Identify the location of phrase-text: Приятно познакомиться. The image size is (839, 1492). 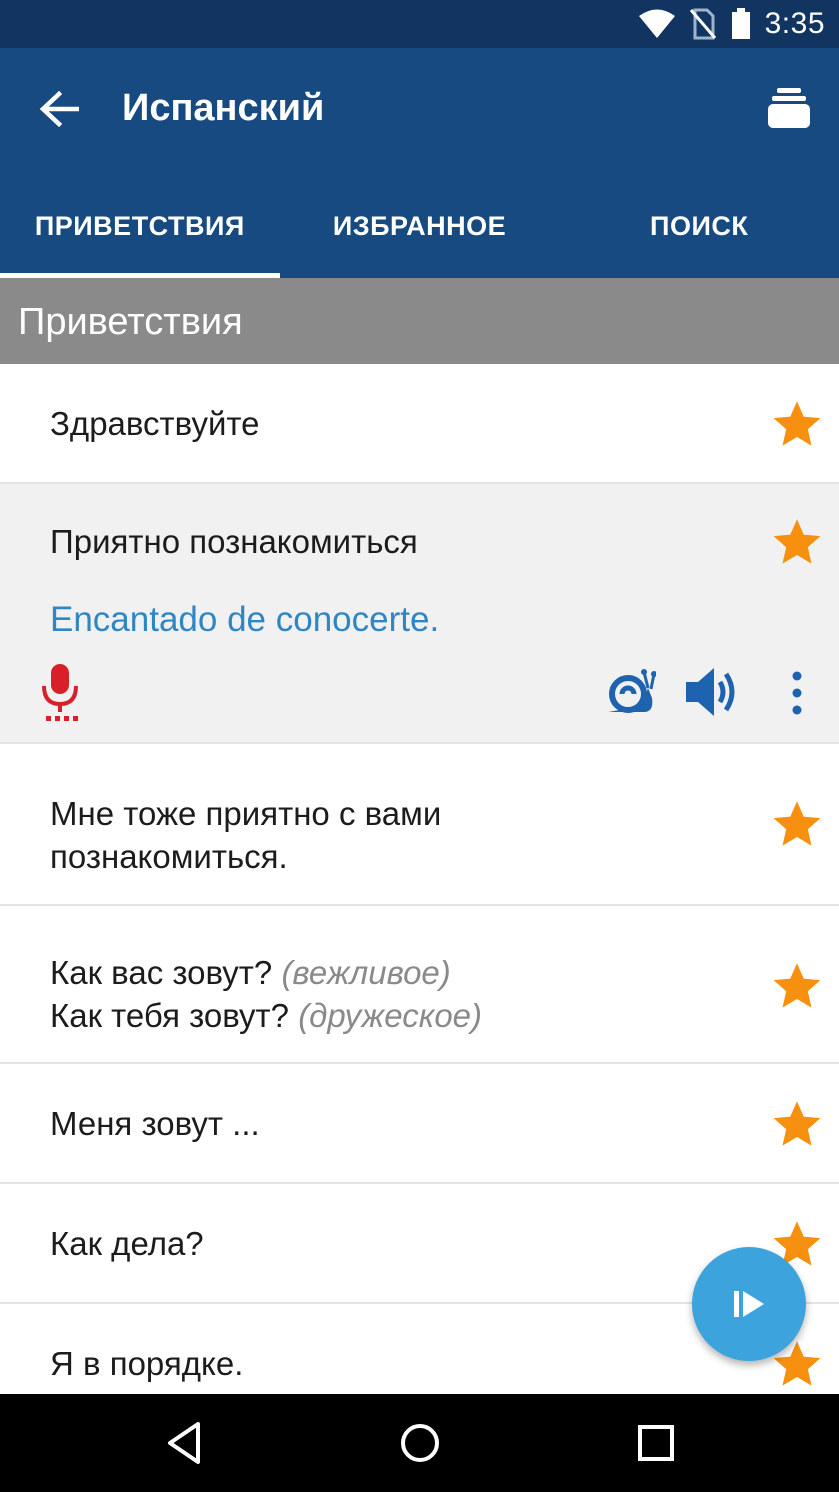
(234, 541).